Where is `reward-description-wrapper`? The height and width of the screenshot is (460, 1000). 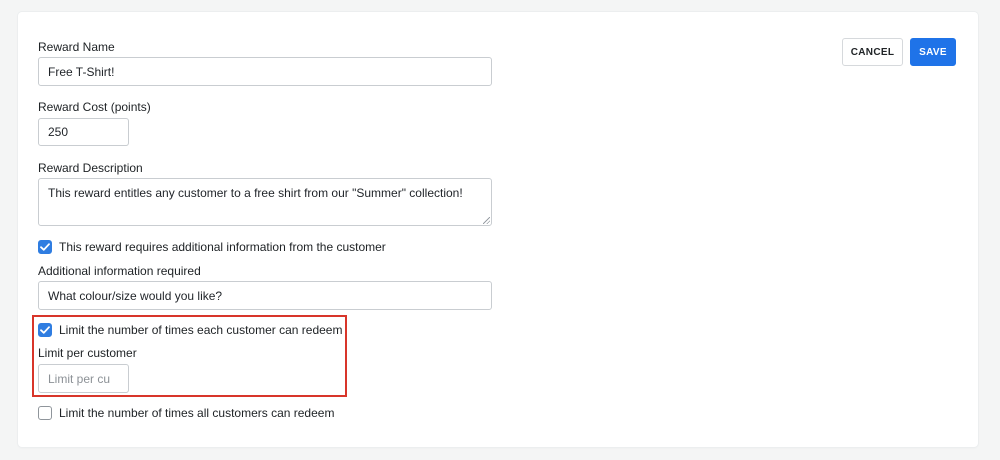
reward-description-wrapper is located at coordinates (265, 202).